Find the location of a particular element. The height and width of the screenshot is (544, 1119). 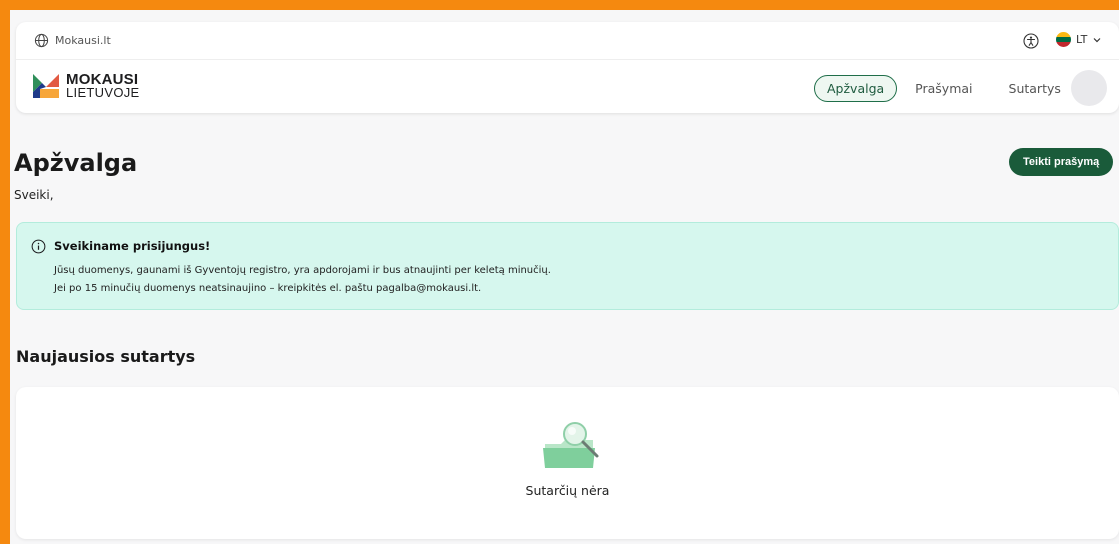

logo: MOKAUSI LIETUVOJE is located at coordinates (86, 86).